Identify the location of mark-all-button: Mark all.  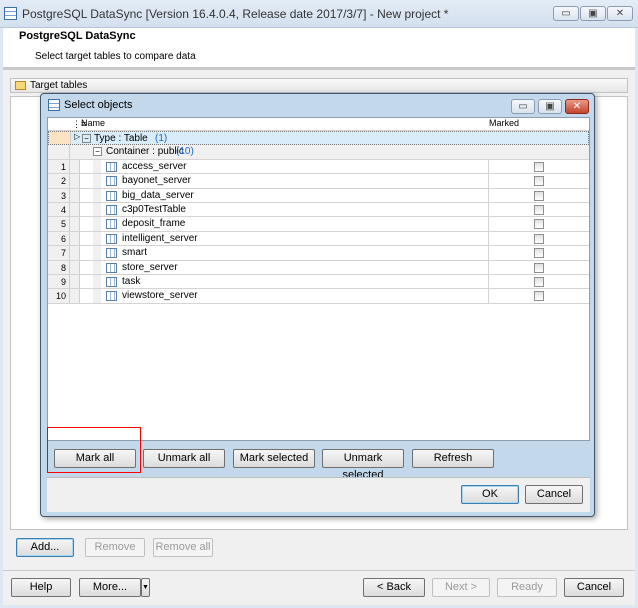
(95, 458).